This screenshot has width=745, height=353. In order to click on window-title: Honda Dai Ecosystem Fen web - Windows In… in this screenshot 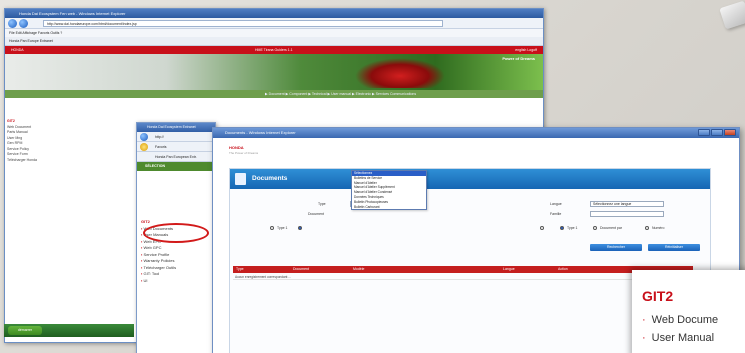, I will do `click(274, 13)`.